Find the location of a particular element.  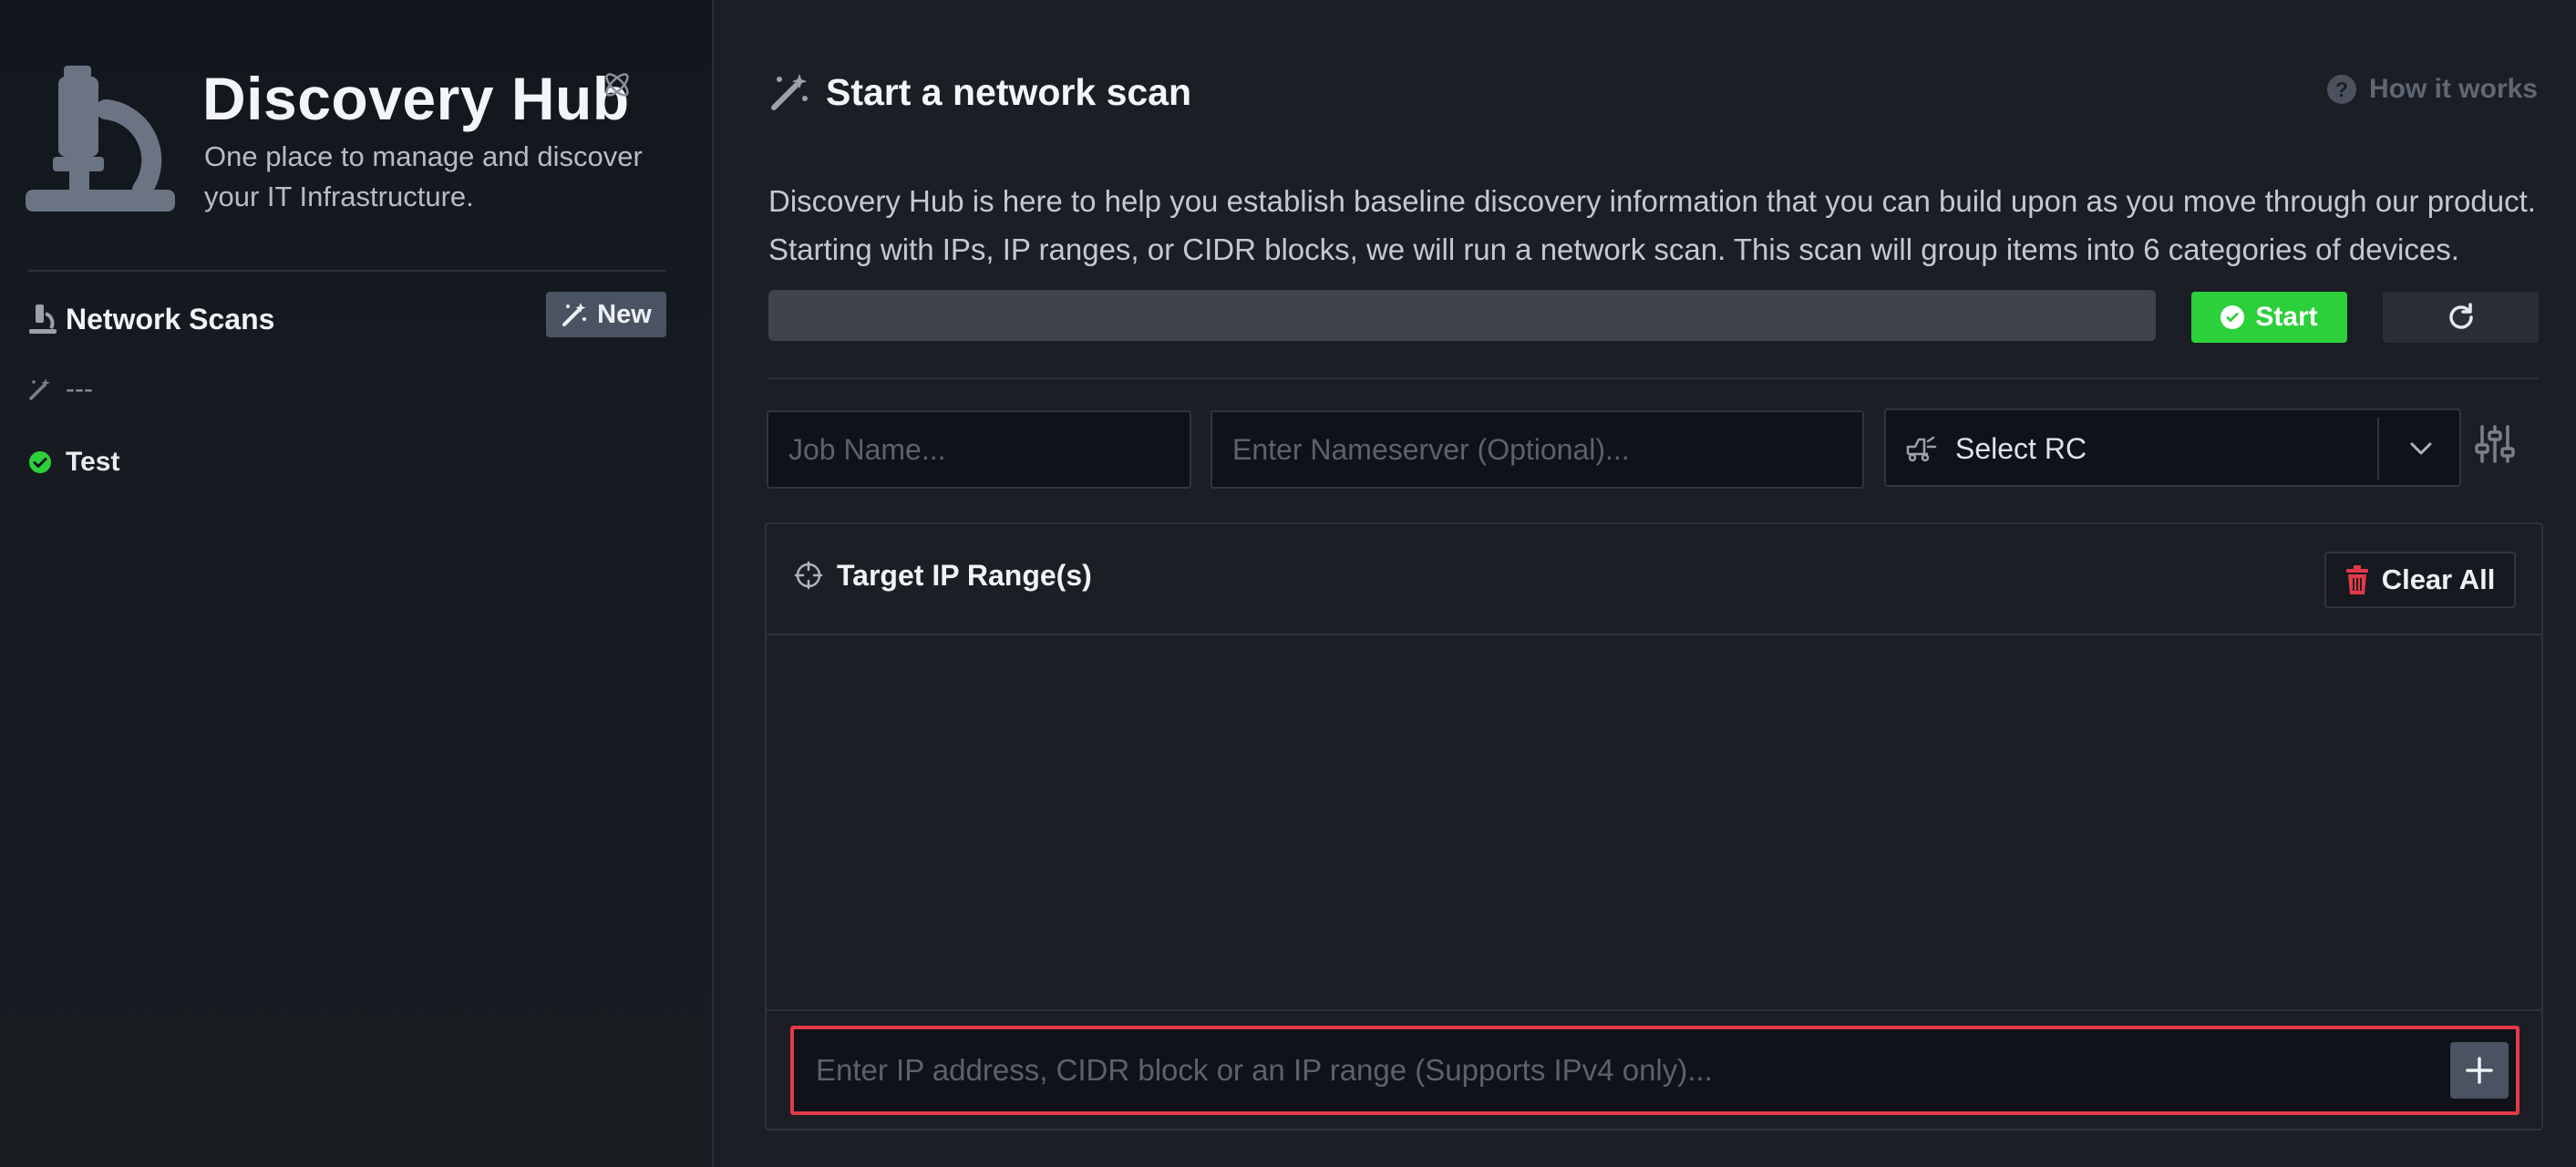

page-title: Start a network scan is located at coordinates (1009, 92).